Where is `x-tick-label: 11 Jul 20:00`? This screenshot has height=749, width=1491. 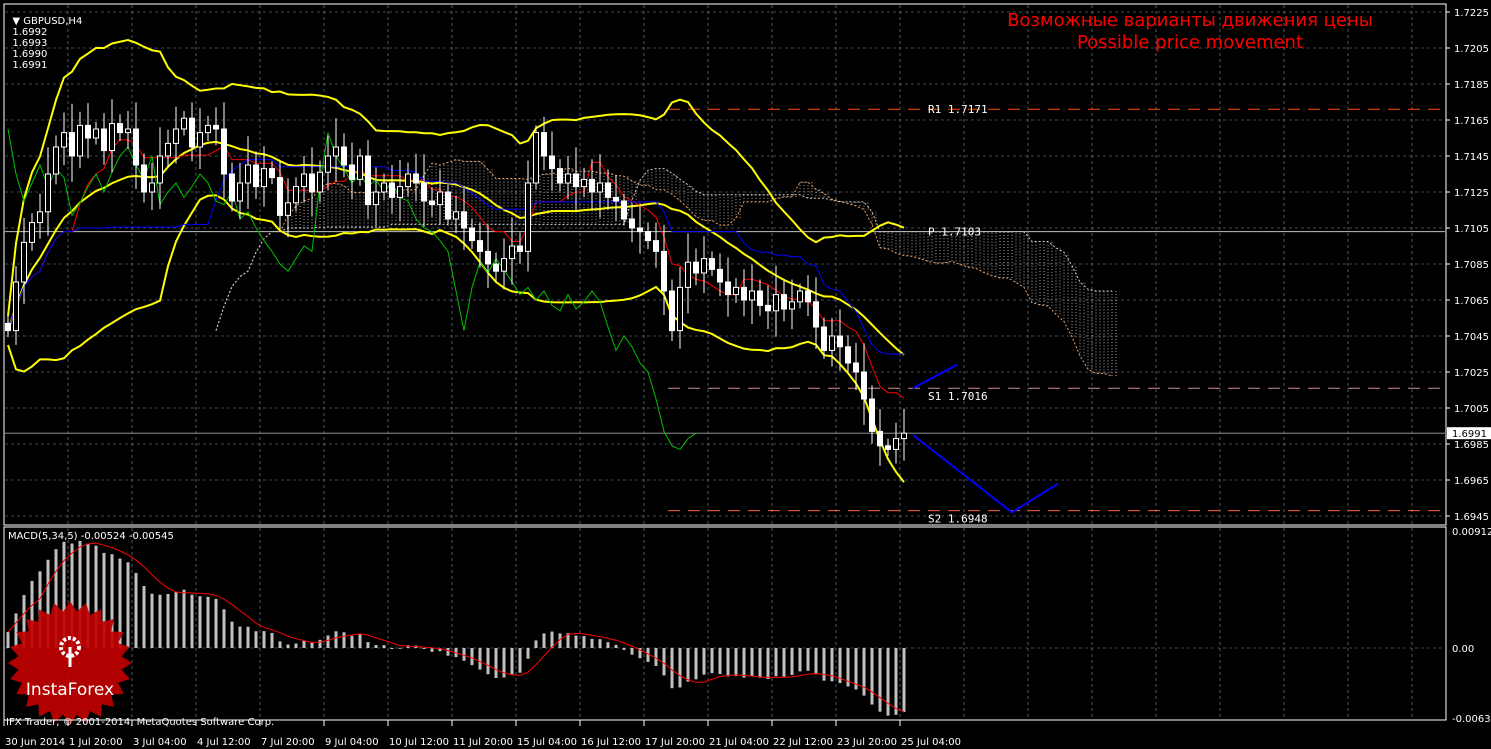
x-tick-label: 11 Jul 20:00 is located at coordinates (483, 742).